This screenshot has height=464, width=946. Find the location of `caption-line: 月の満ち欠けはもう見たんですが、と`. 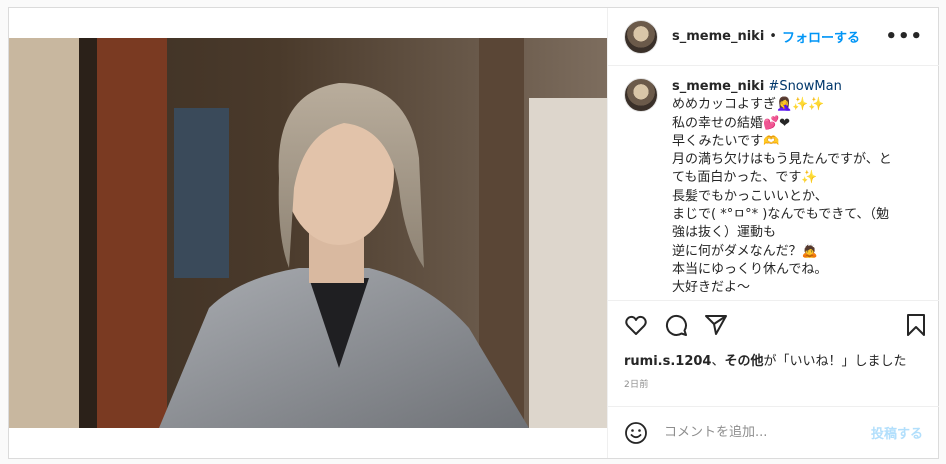

caption-line: 月の満ち欠けはもう見たんですが、と is located at coordinates (782, 160).